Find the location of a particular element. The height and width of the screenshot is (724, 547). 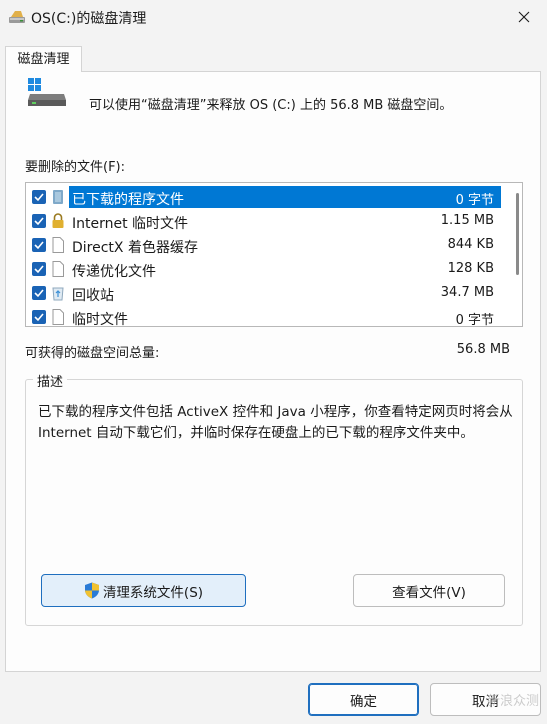

description-legend: 描述 is located at coordinates (50, 380).